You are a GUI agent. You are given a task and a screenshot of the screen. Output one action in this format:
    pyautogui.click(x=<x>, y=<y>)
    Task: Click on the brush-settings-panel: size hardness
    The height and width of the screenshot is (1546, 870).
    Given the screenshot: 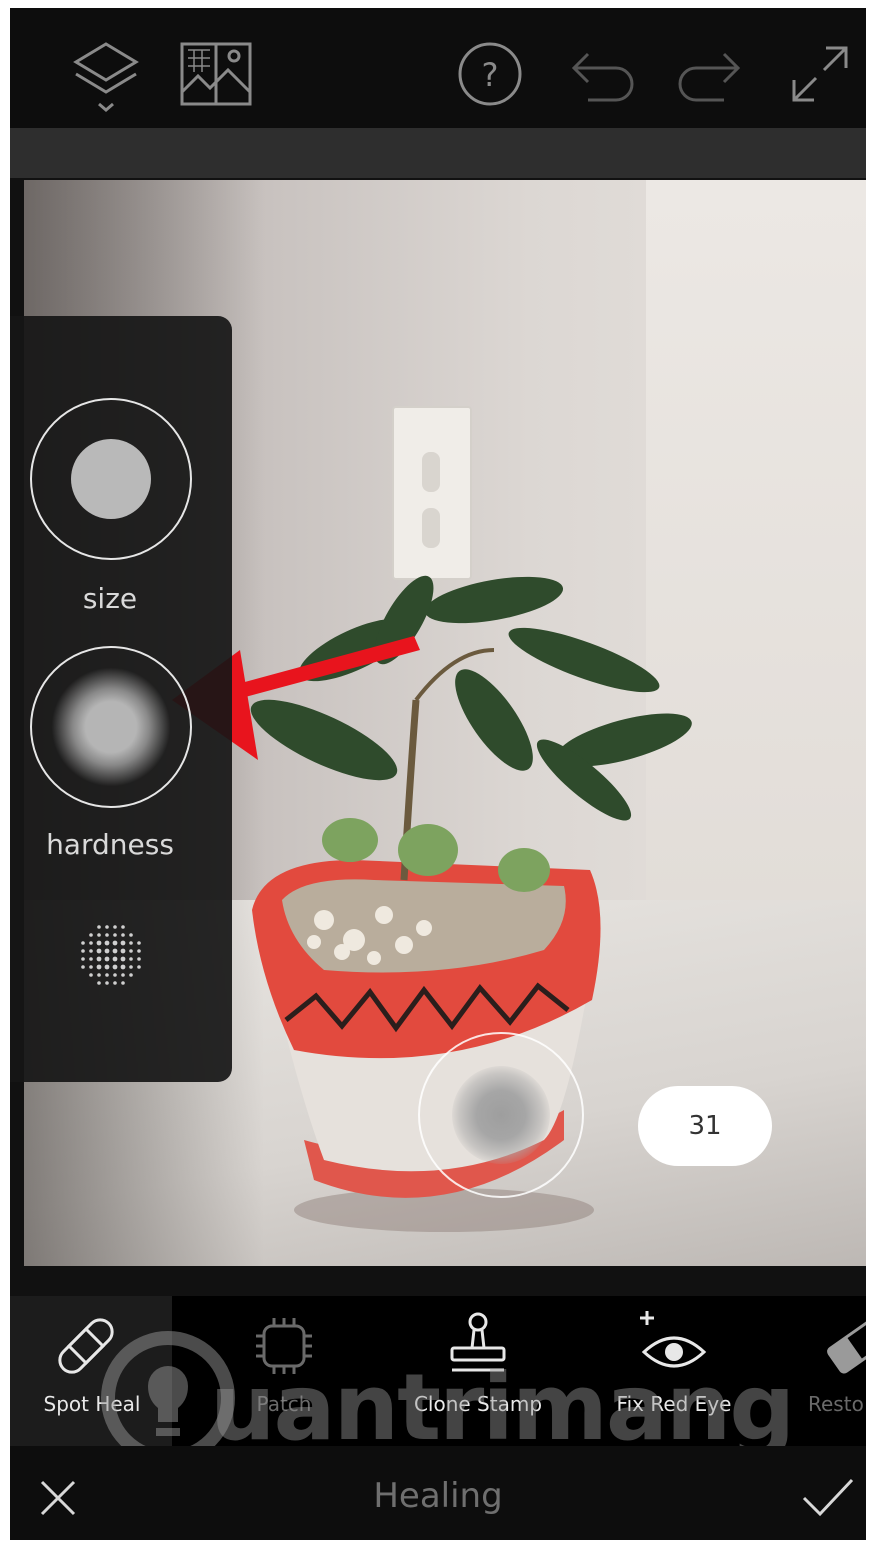 What is the action you would take?
    pyautogui.click(x=121, y=699)
    